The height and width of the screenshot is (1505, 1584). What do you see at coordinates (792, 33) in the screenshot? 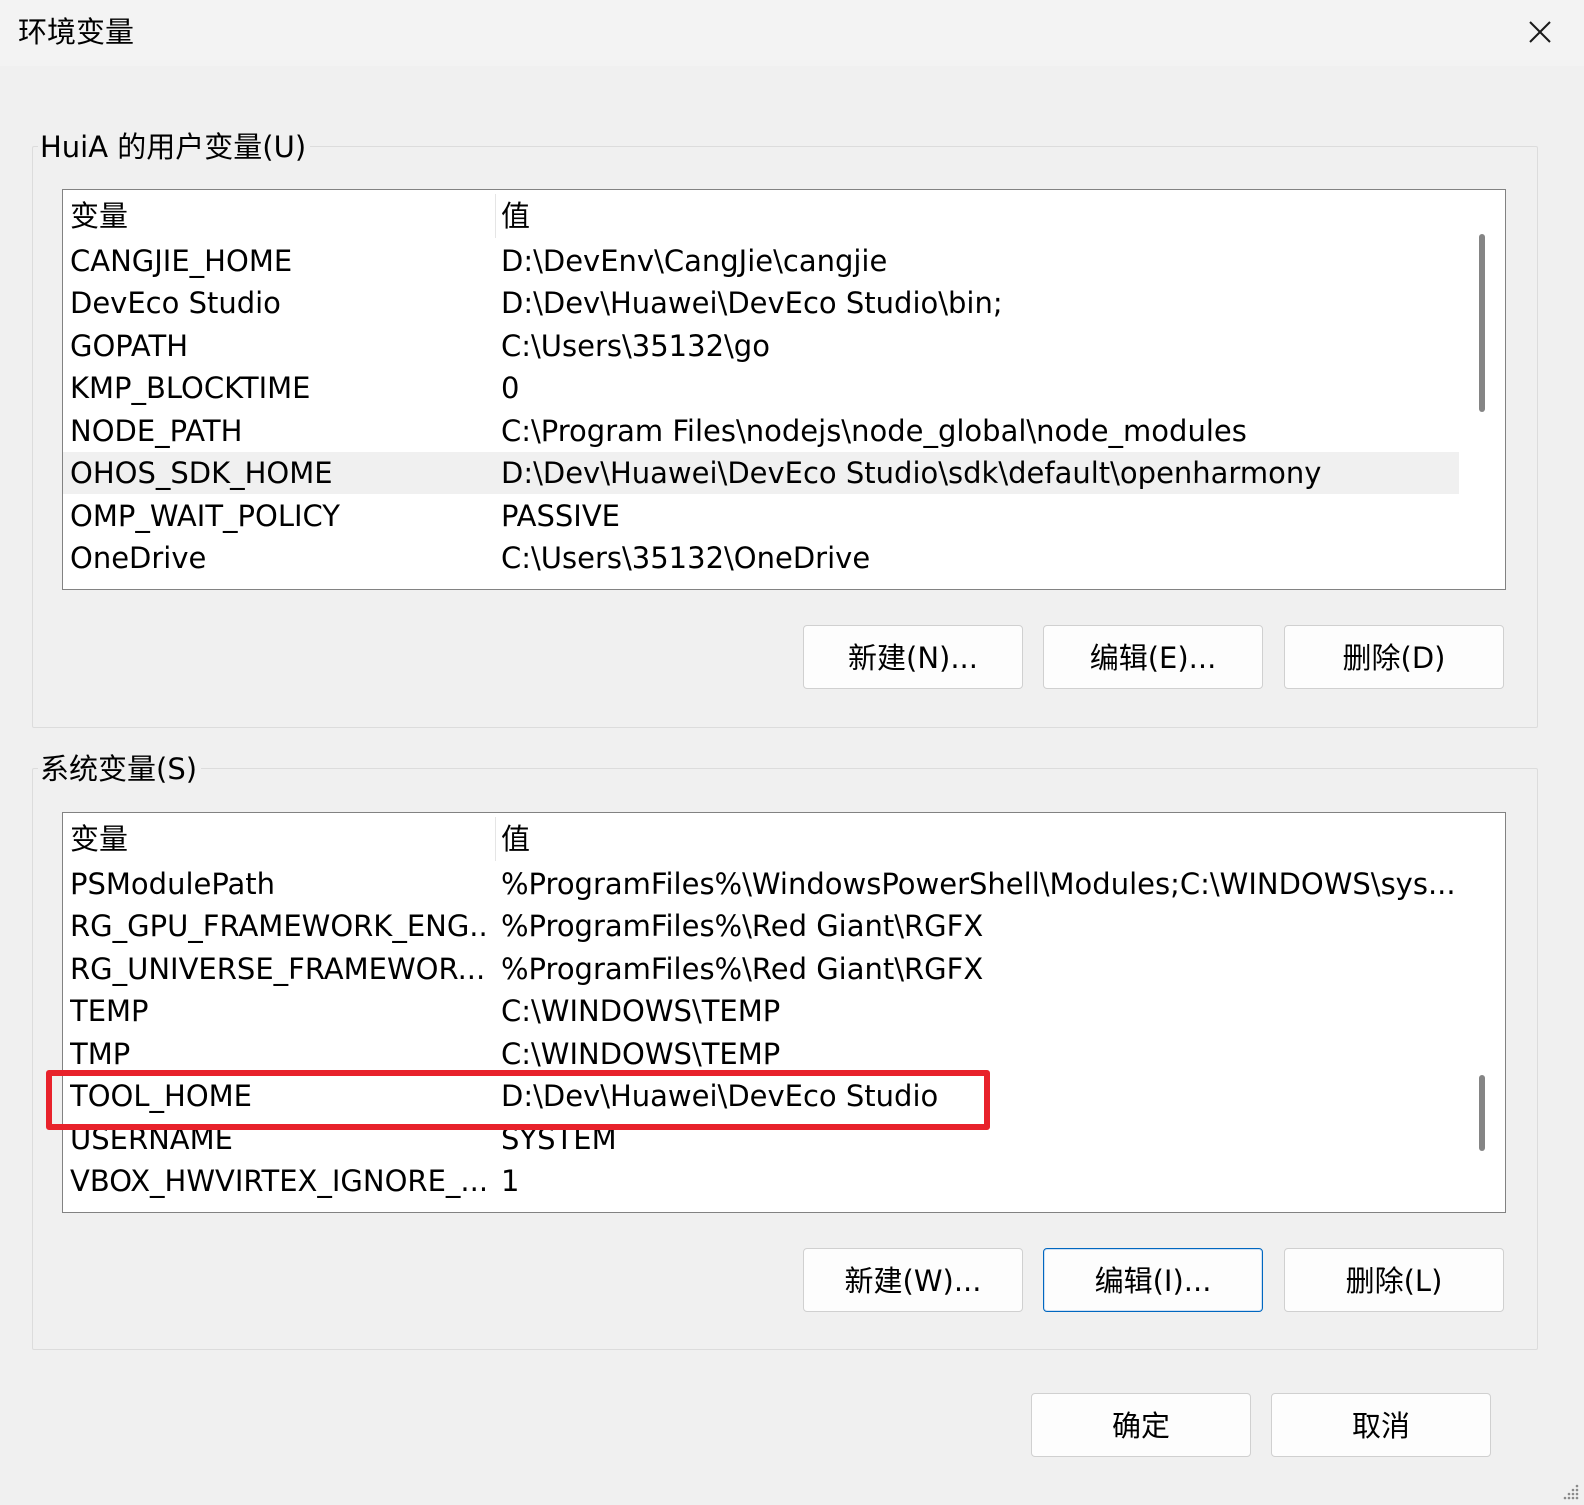
I see `title-bar: 环境变量` at bounding box center [792, 33].